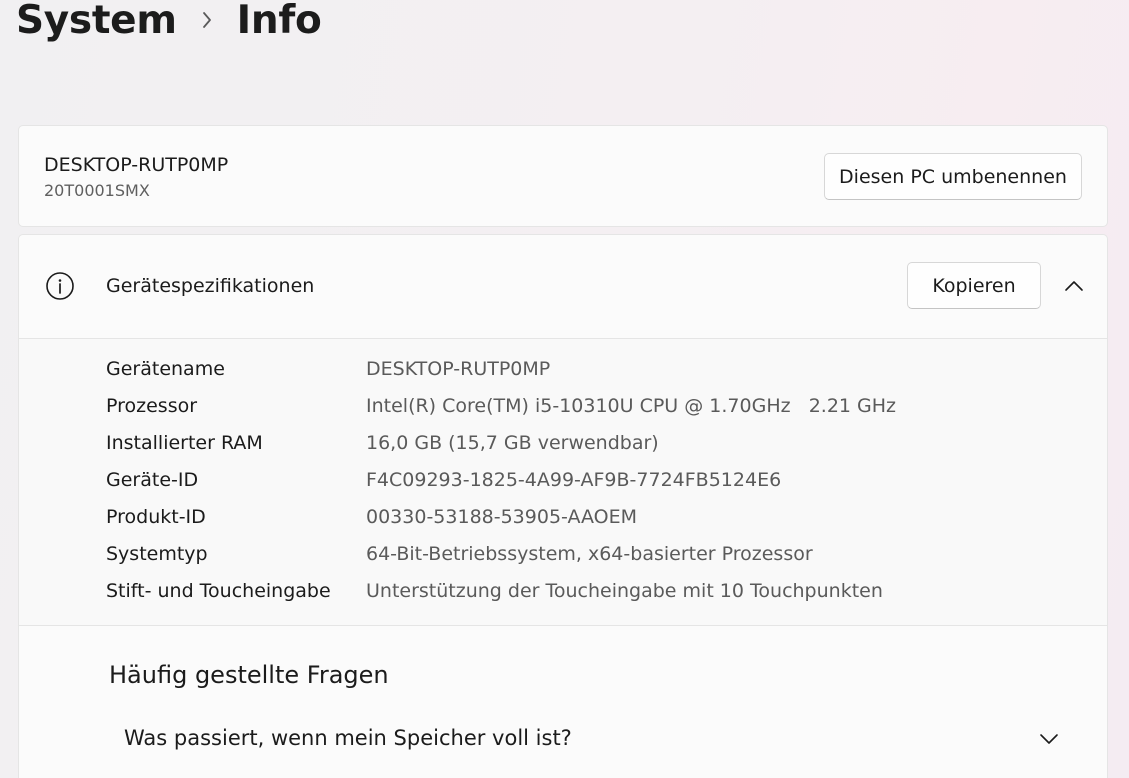 The width and height of the screenshot is (1129, 778). I want to click on spec-label: Systemtyp, so click(157, 554).